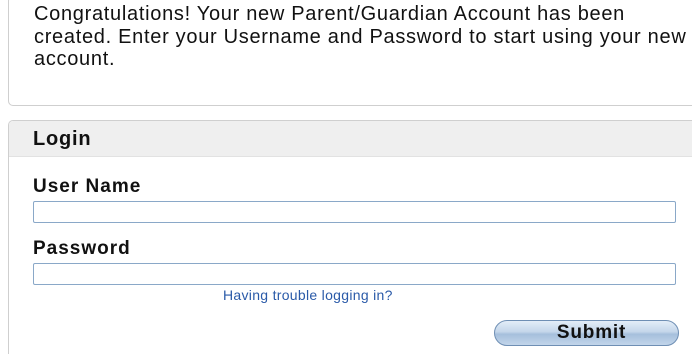  Describe the element at coordinates (354, 274) in the screenshot. I see `password-input` at that location.